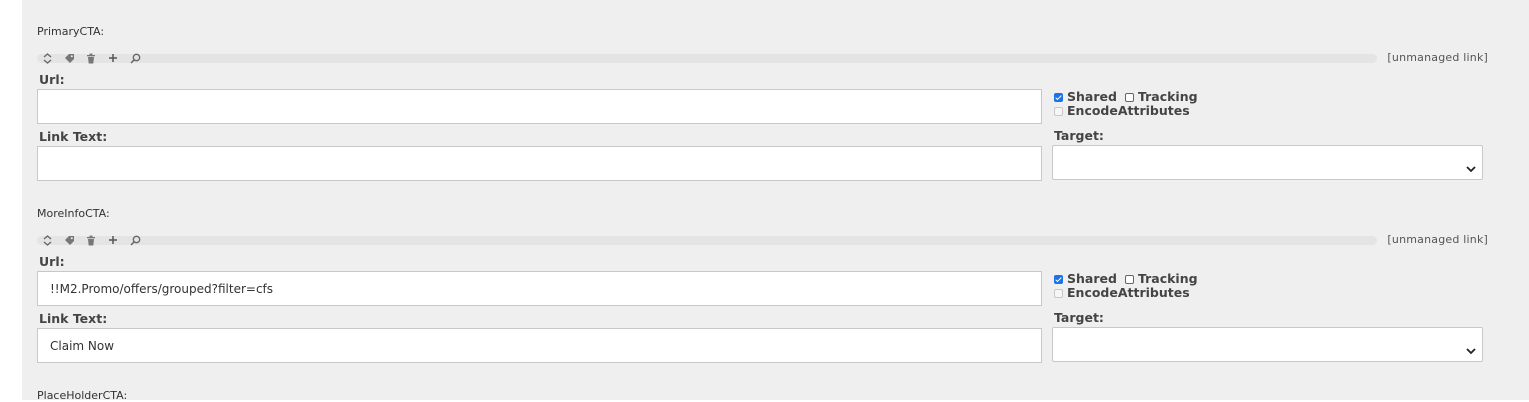  Describe the element at coordinates (71, 31) in the screenshot. I see `field-title: PrimaryCTA:` at that location.